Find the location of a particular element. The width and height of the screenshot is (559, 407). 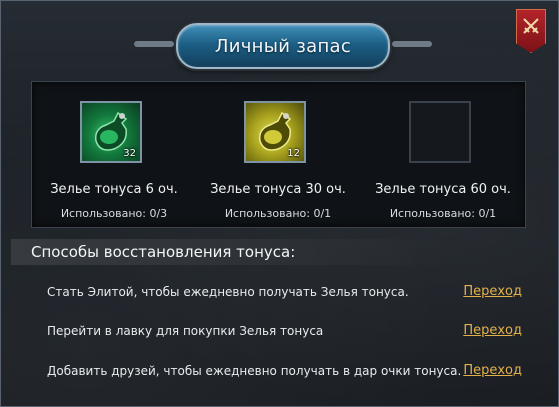

recovery-ways-header: Способы восстановления тонуса: is located at coordinates (231, 252).